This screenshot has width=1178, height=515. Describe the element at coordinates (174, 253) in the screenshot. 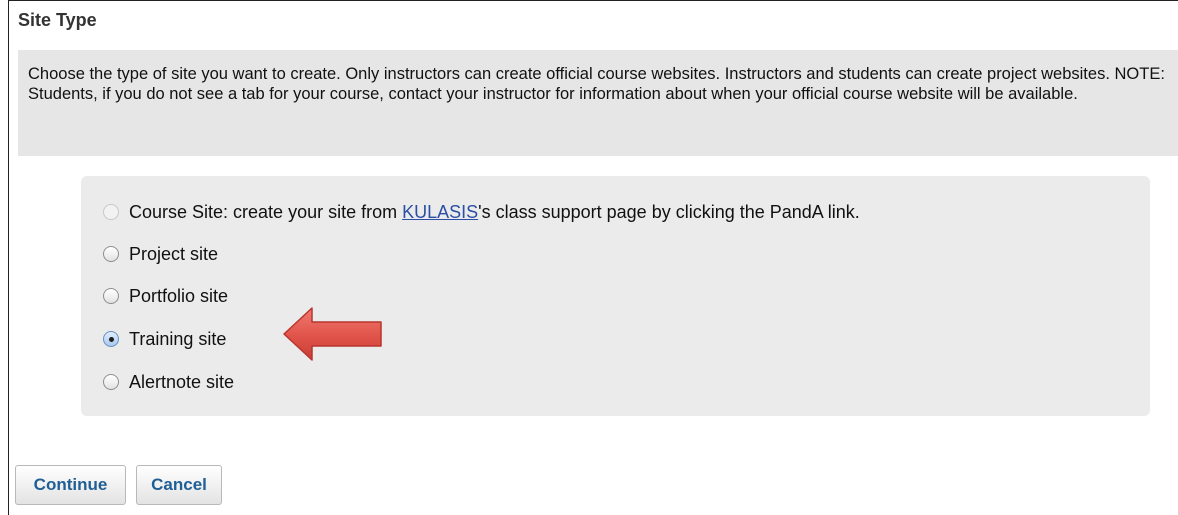

I see `option-label: Project site` at that location.